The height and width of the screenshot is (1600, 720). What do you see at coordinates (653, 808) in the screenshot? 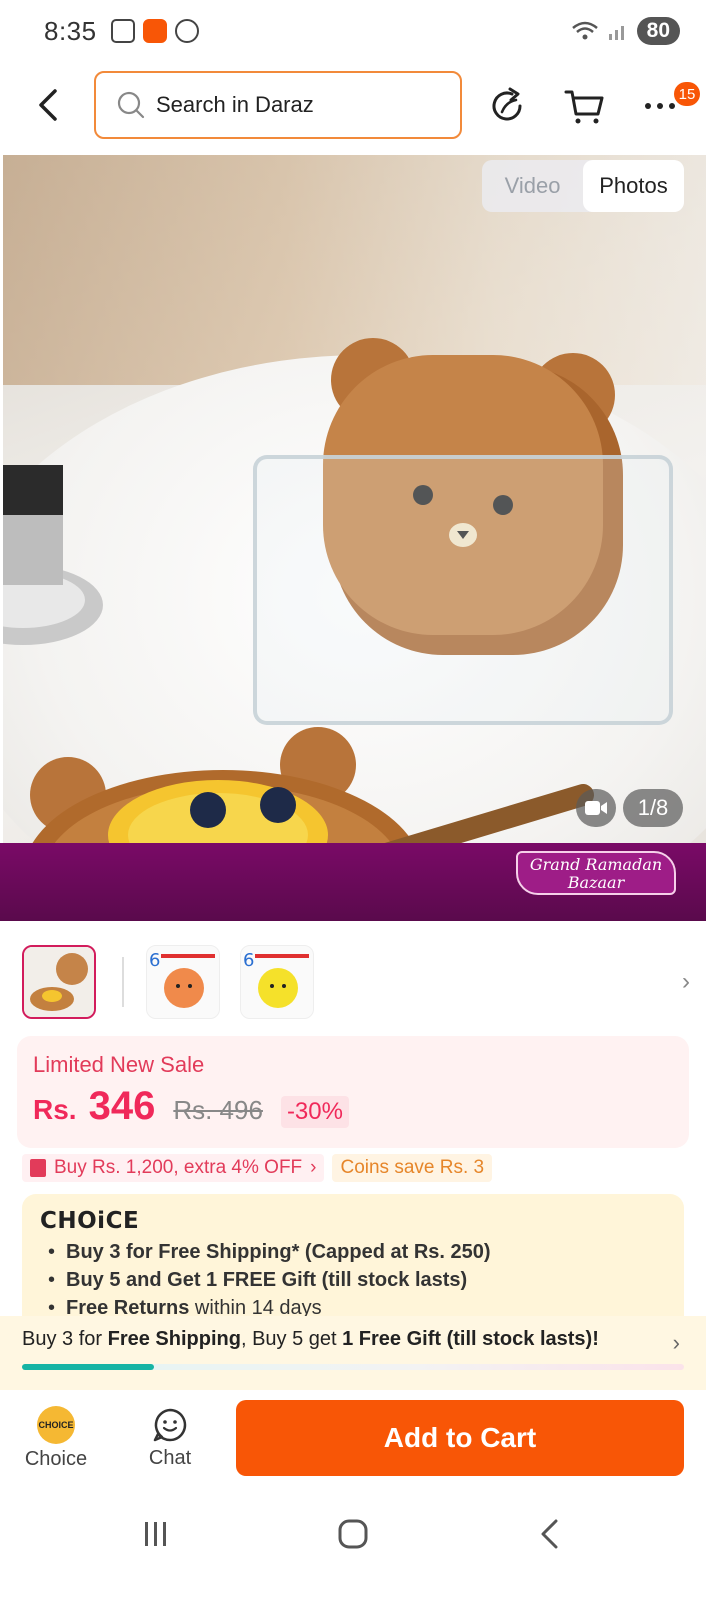
I see `image-counter: 1/8` at bounding box center [653, 808].